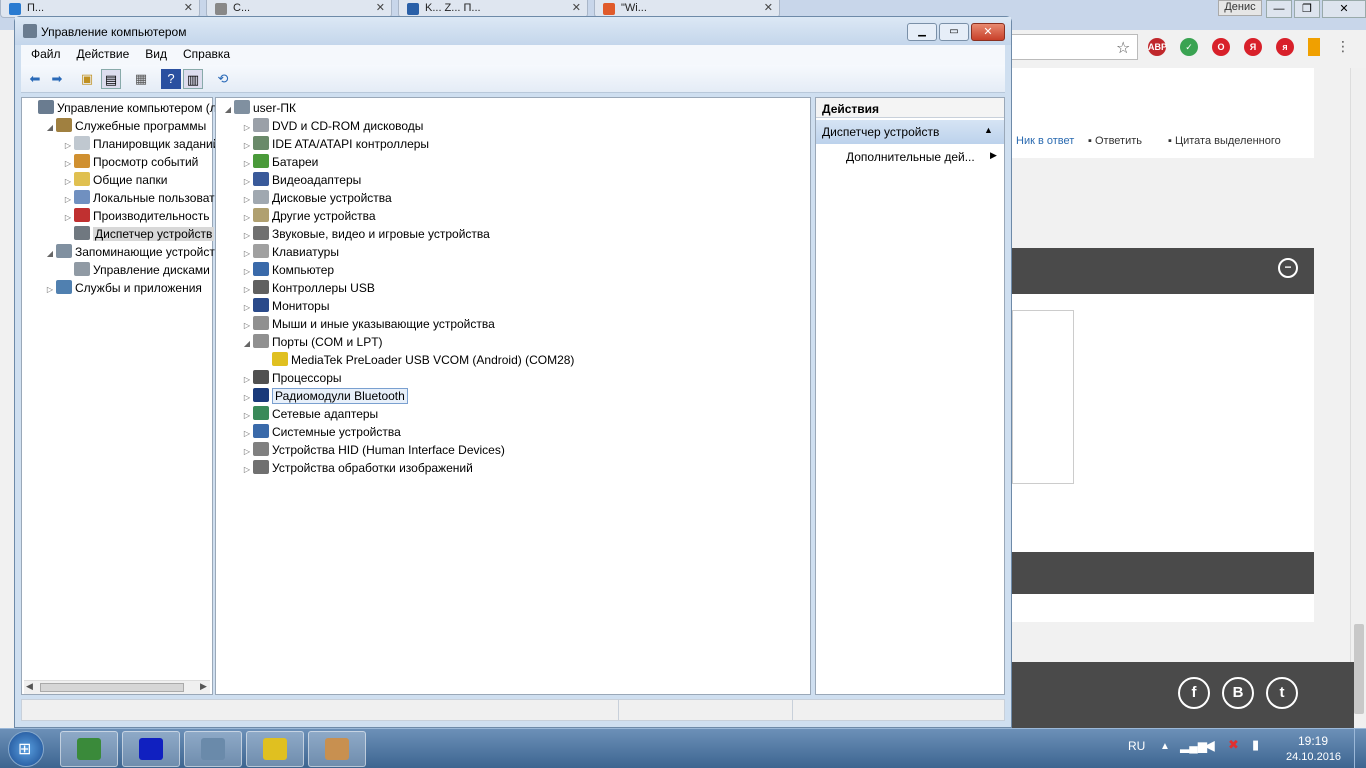 Image resolution: width=1366 pixels, height=768 pixels. I want to click on collapse-icon: −, so click(1288, 268).